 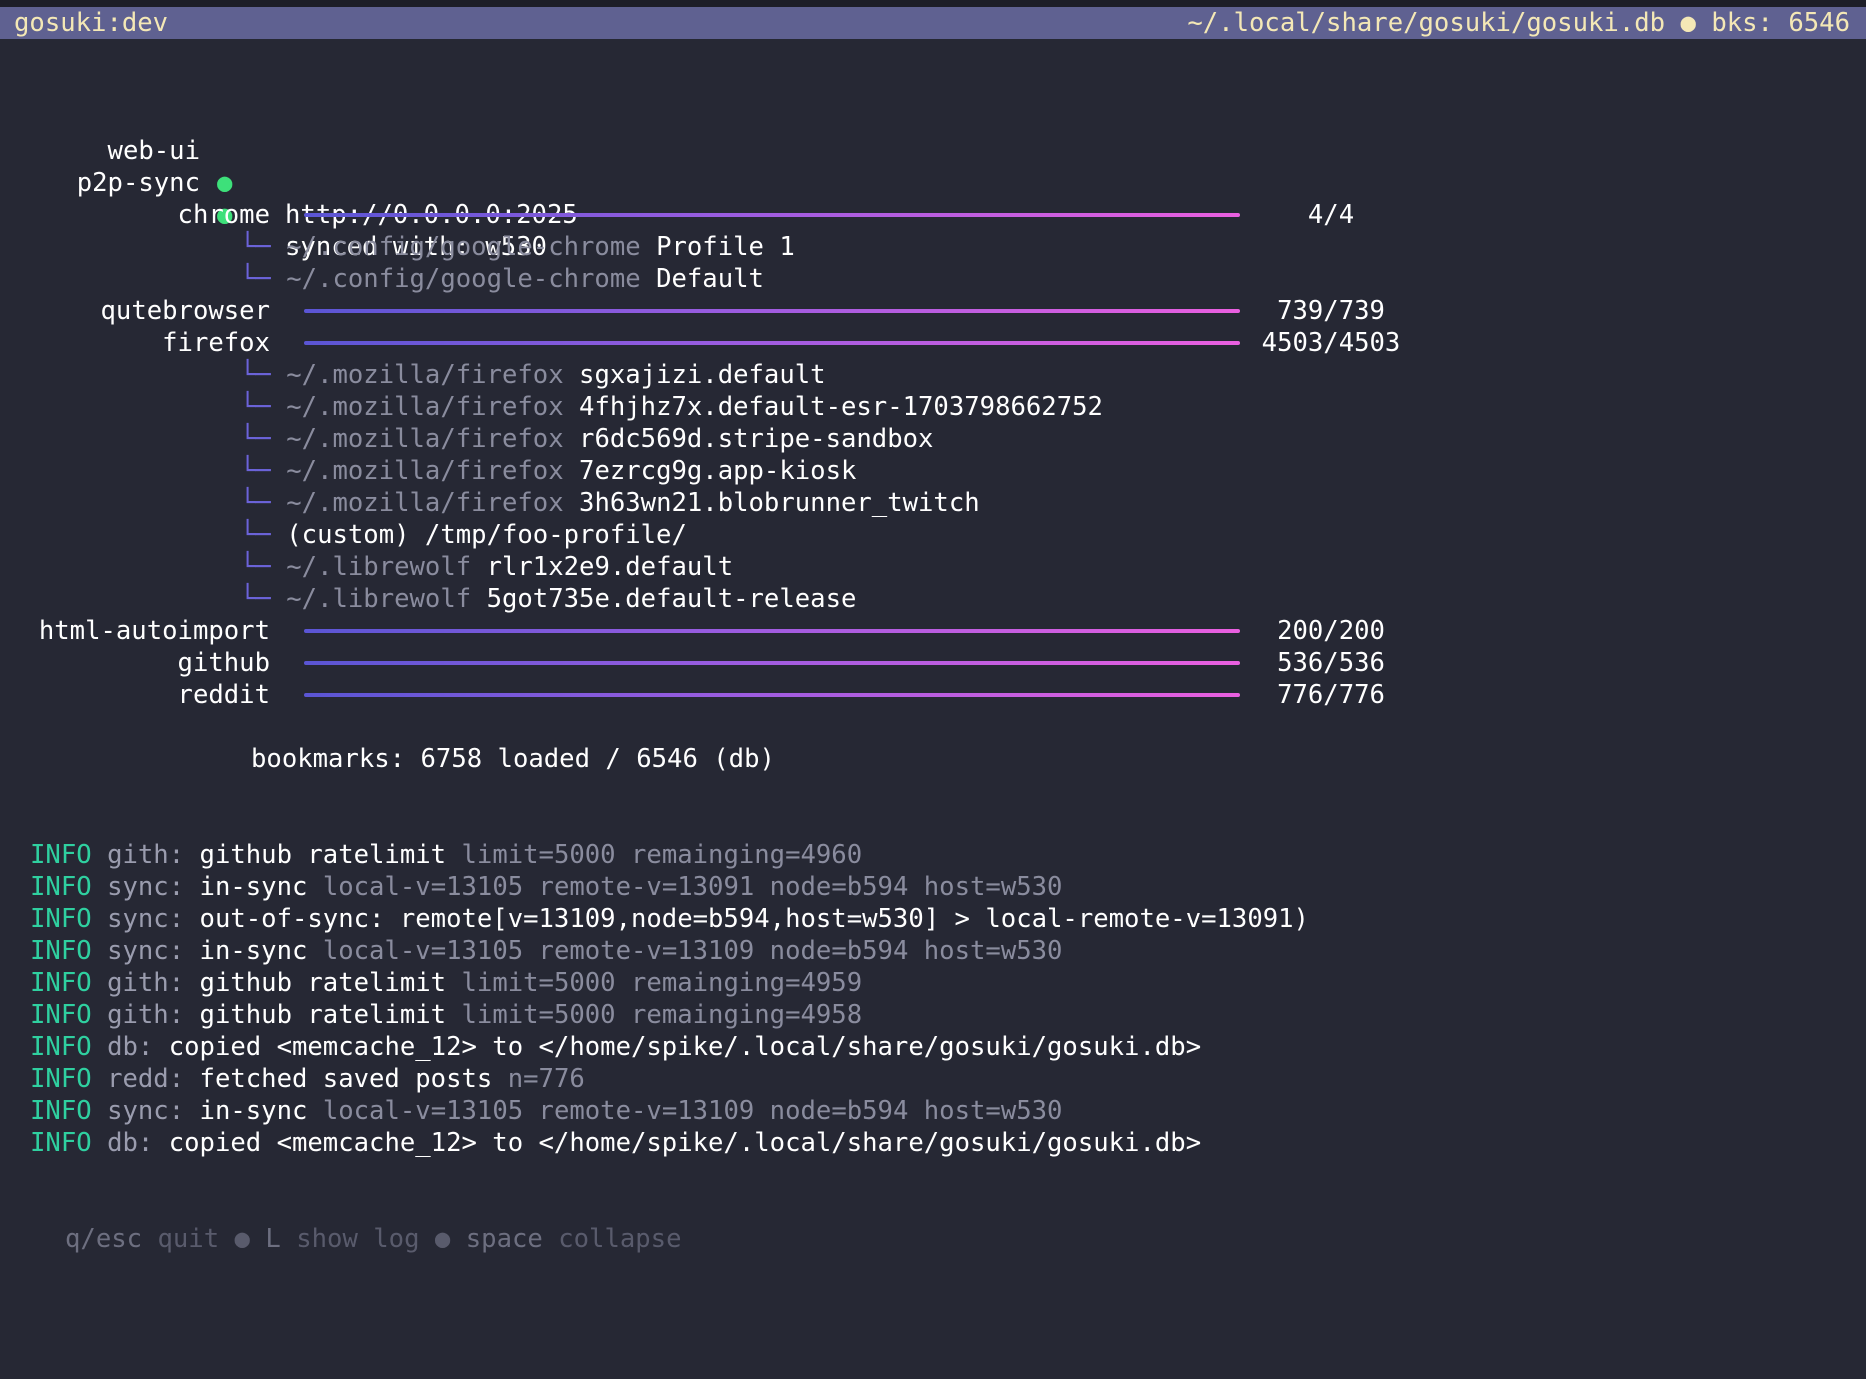 What do you see at coordinates (841, 407) in the screenshot?
I see `profile-name: 4fhjhz7x.default-esr-1703798662752` at bounding box center [841, 407].